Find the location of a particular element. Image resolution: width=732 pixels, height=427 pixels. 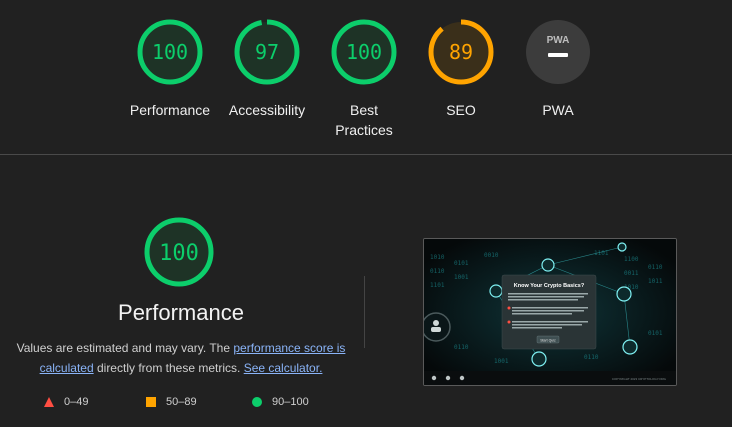

score-legend: 0–49 50–89 90–100 is located at coordinates (181, 404).